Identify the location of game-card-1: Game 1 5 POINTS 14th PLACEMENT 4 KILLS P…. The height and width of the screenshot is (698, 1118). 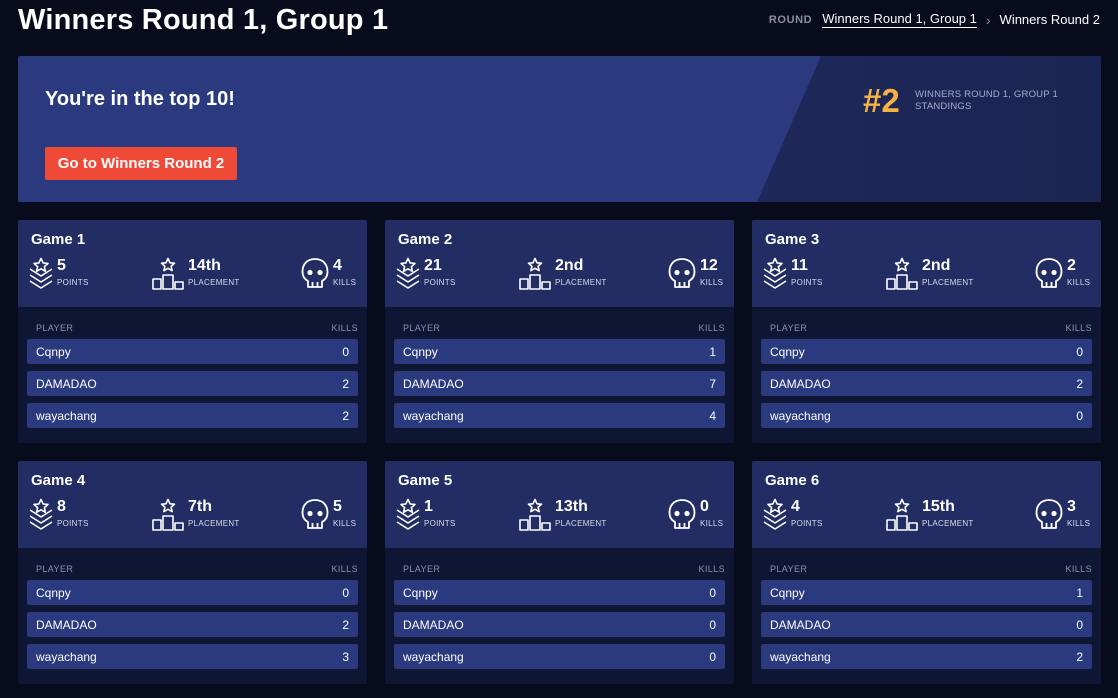
(192, 331).